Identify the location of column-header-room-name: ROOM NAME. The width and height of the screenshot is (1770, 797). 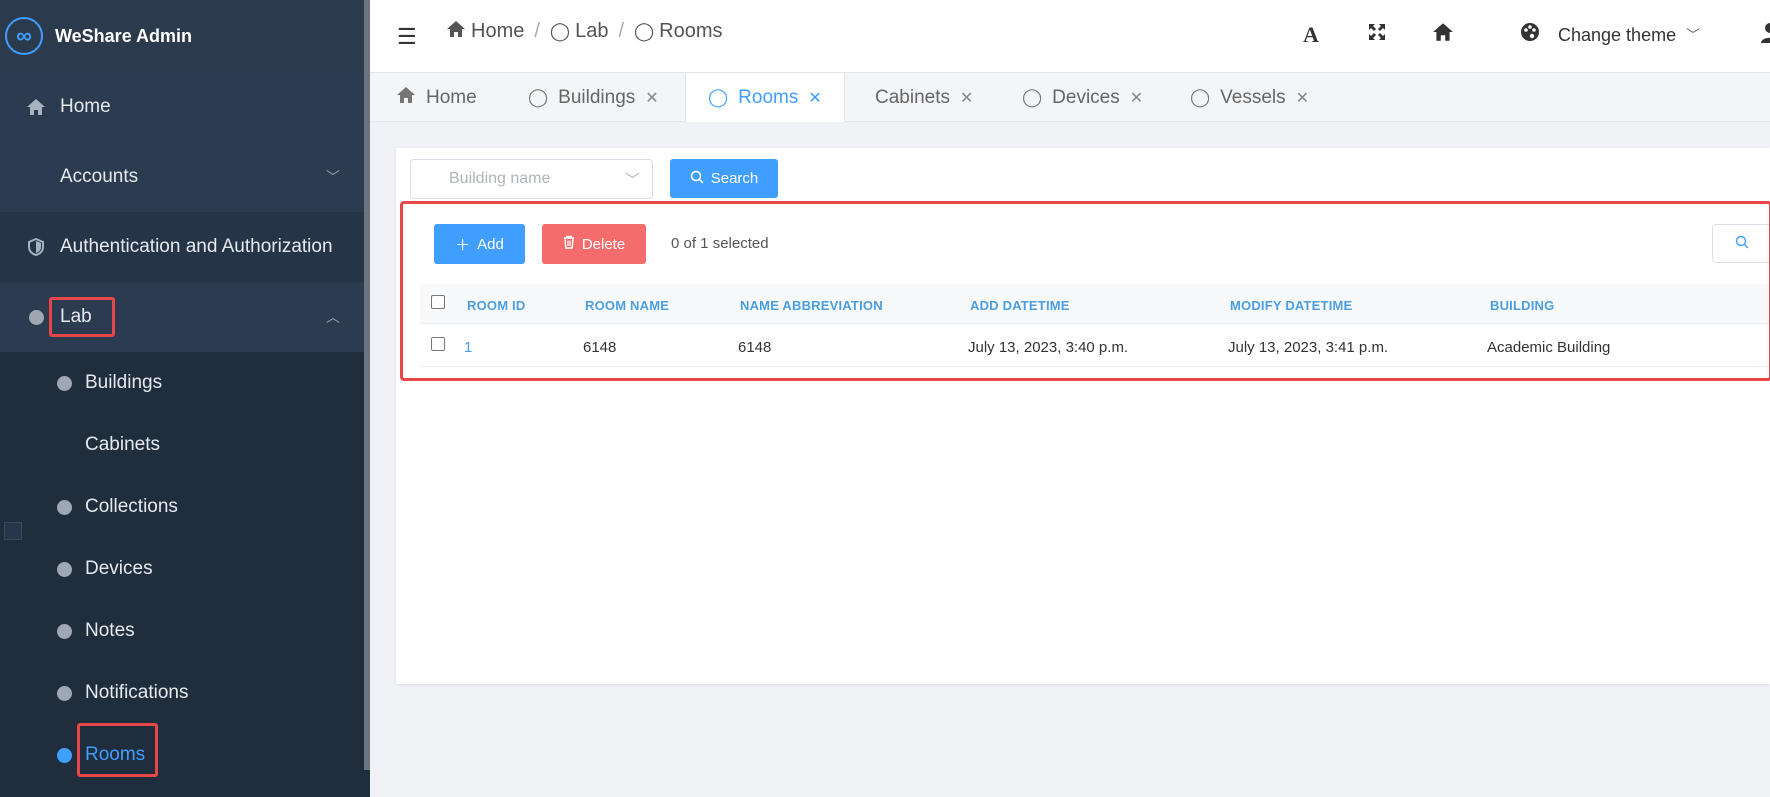
(627, 305).